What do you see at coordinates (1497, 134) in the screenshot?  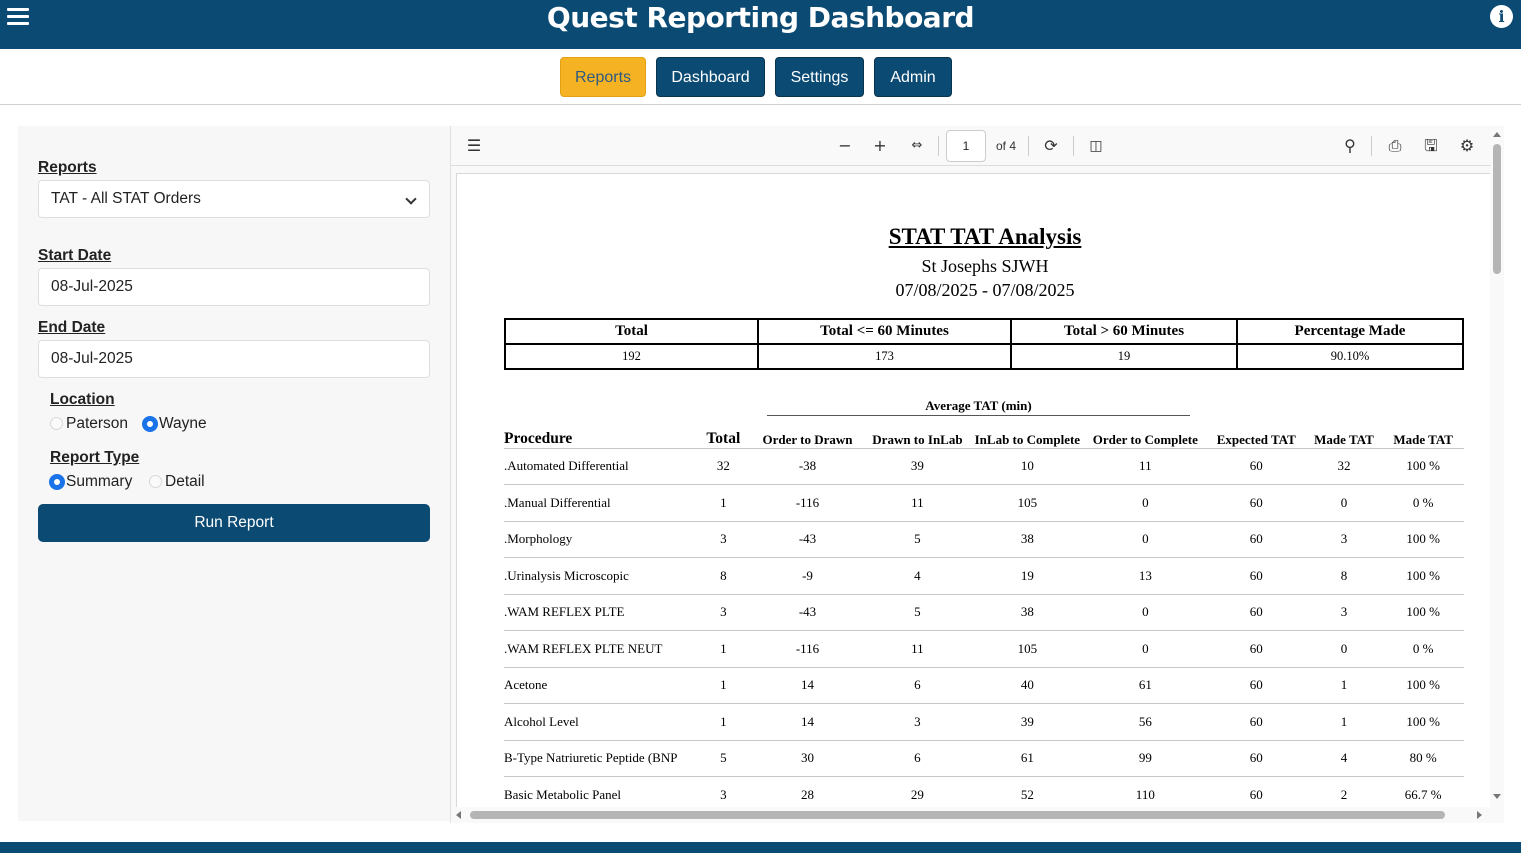 I see `scroll-up-icon` at bounding box center [1497, 134].